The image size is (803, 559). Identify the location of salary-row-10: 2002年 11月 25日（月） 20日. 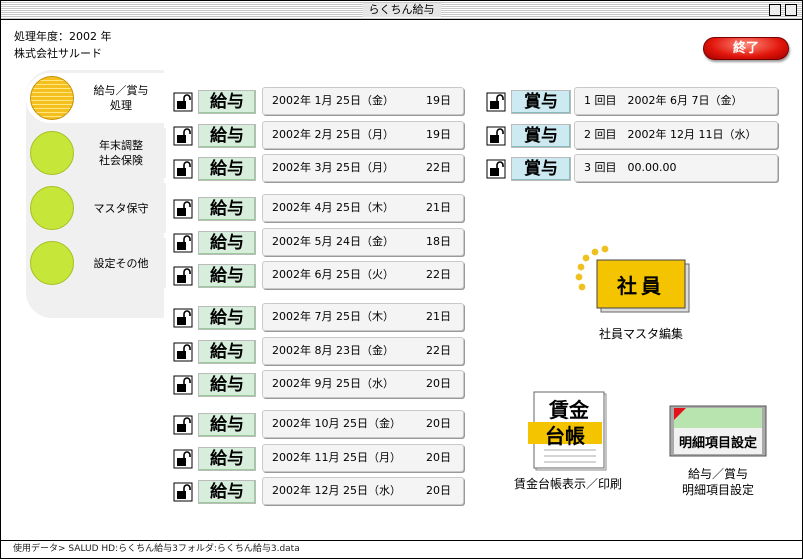
(363, 458).